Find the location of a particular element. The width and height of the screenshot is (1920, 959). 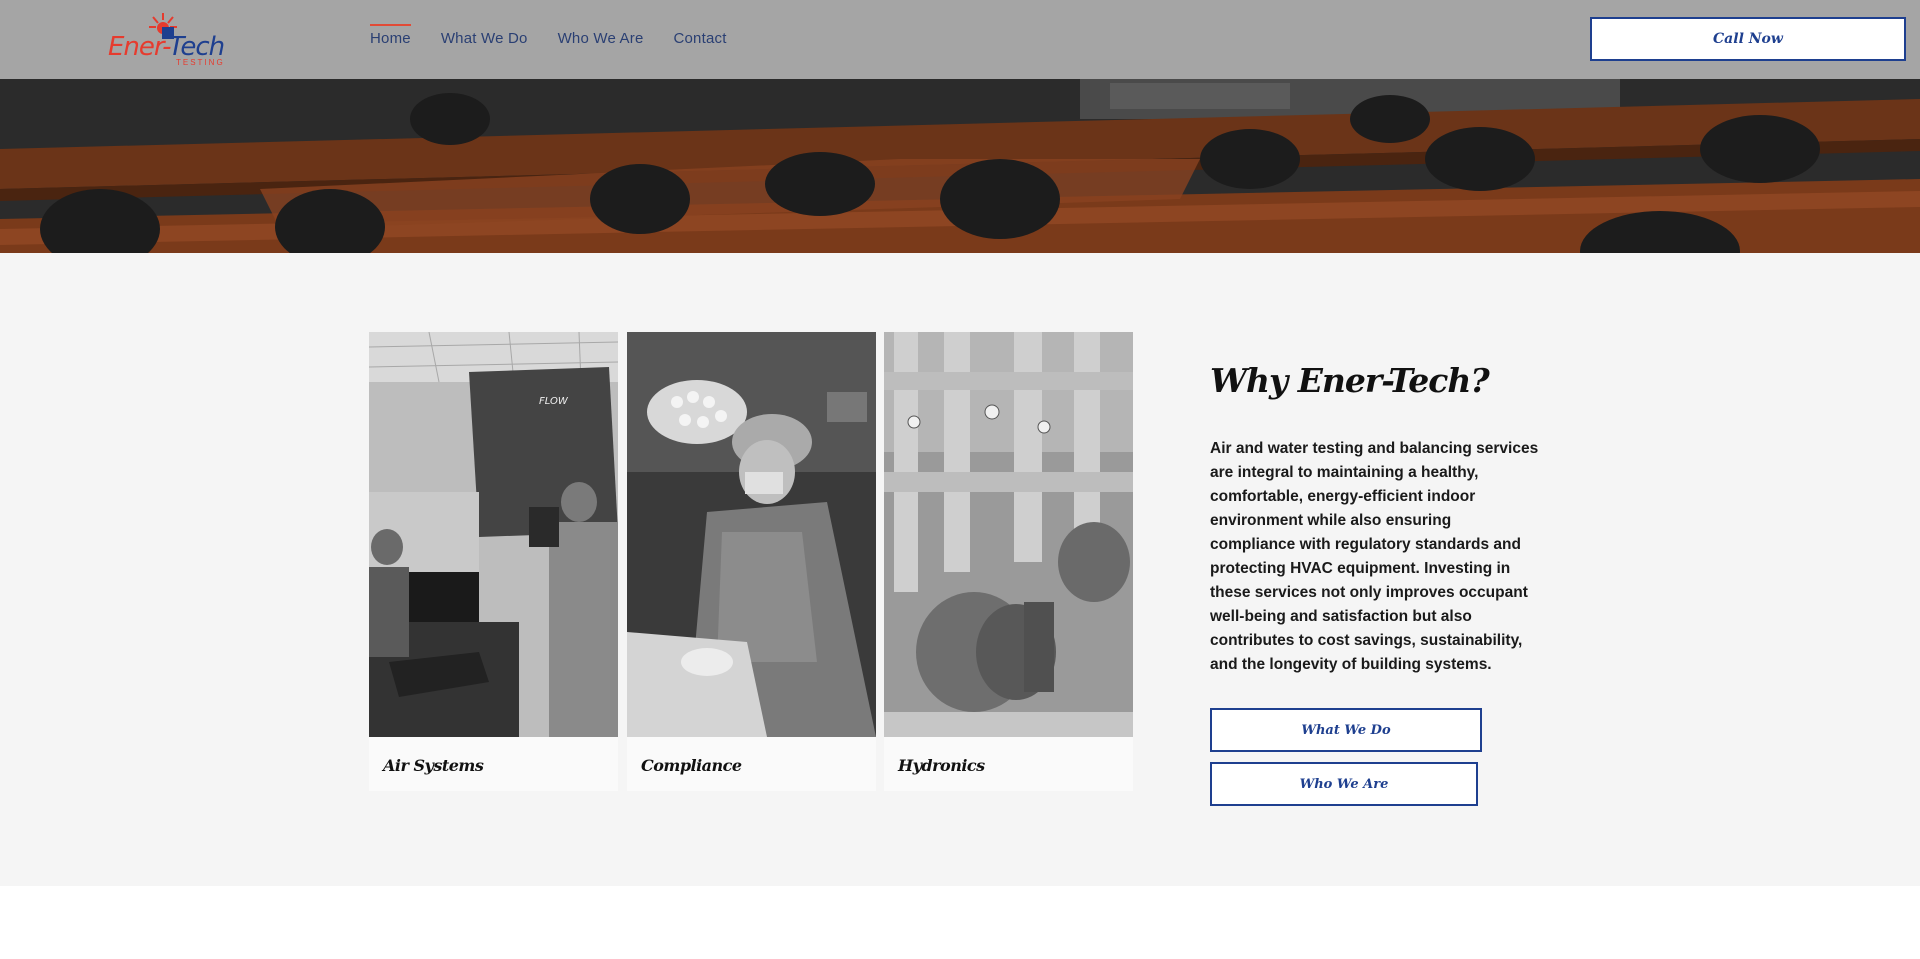

nav-home: Home is located at coordinates (390, 35).